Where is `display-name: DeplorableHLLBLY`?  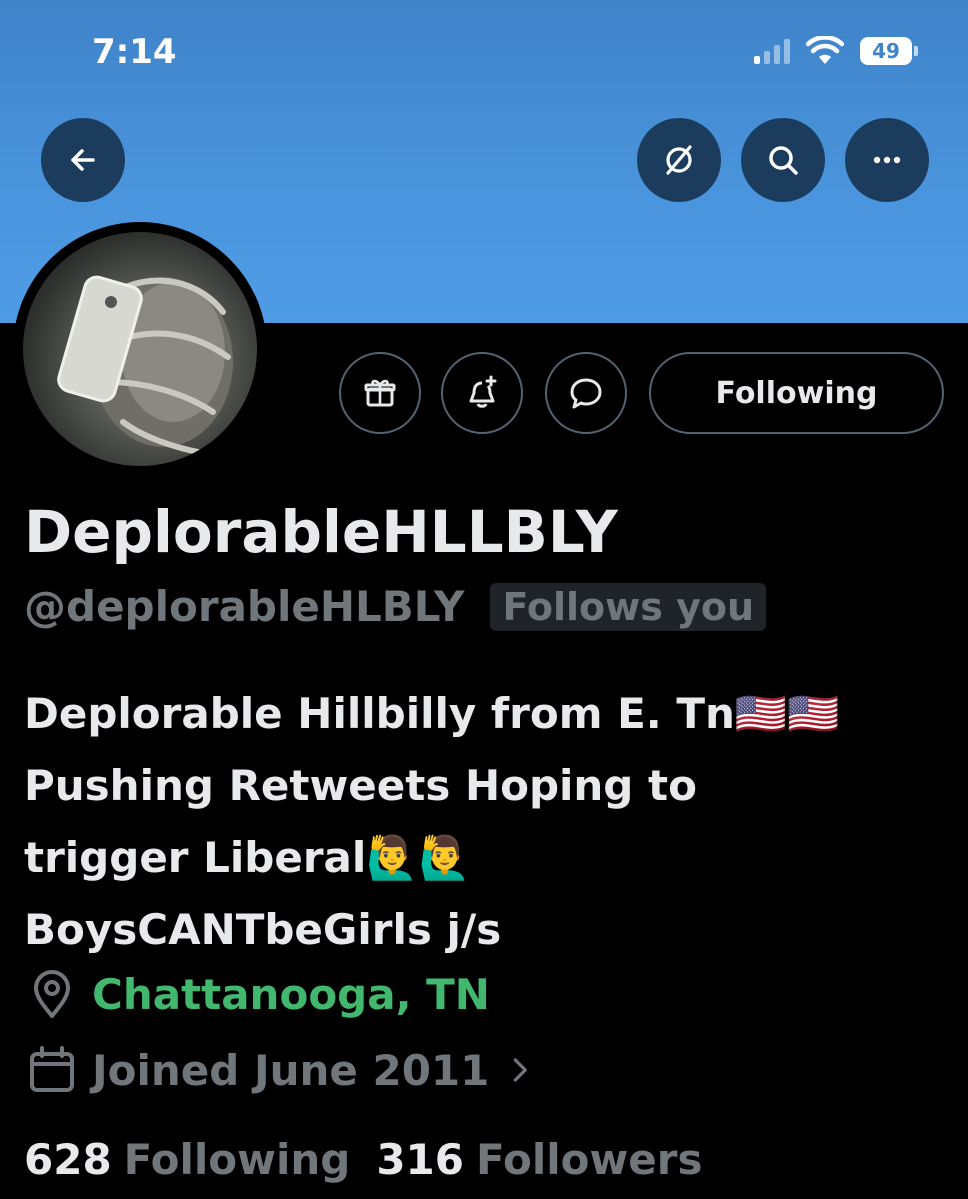 display-name: DeplorableHLLBLY is located at coordinates (321, 532).